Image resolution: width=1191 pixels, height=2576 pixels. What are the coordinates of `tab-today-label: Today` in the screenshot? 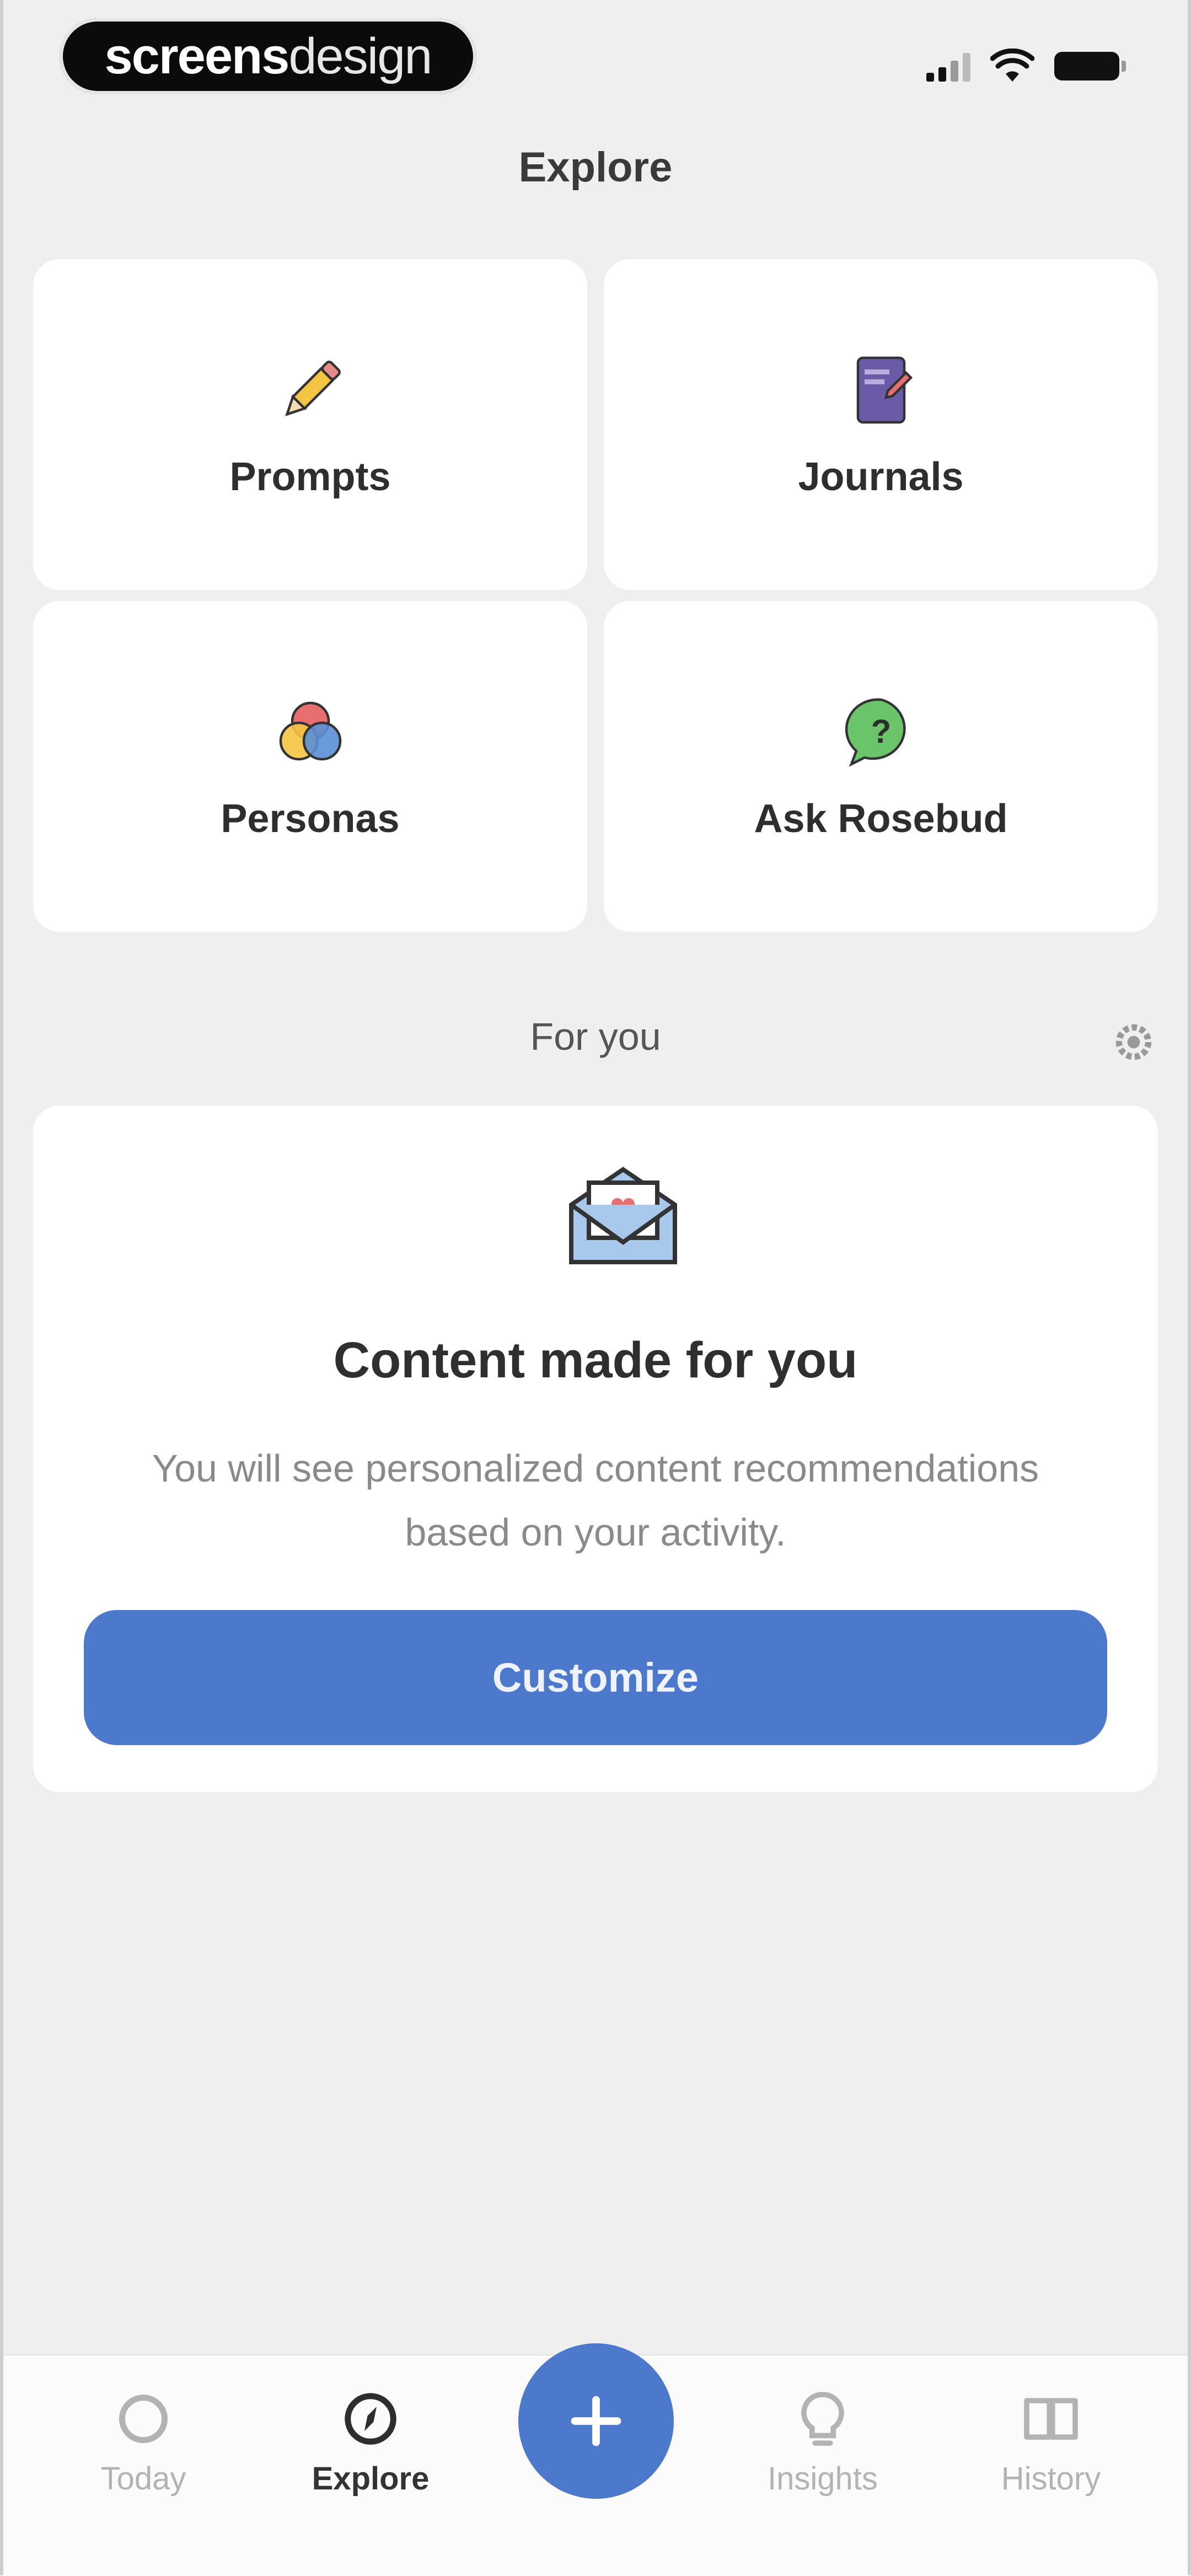 It's located at (143, 2479).